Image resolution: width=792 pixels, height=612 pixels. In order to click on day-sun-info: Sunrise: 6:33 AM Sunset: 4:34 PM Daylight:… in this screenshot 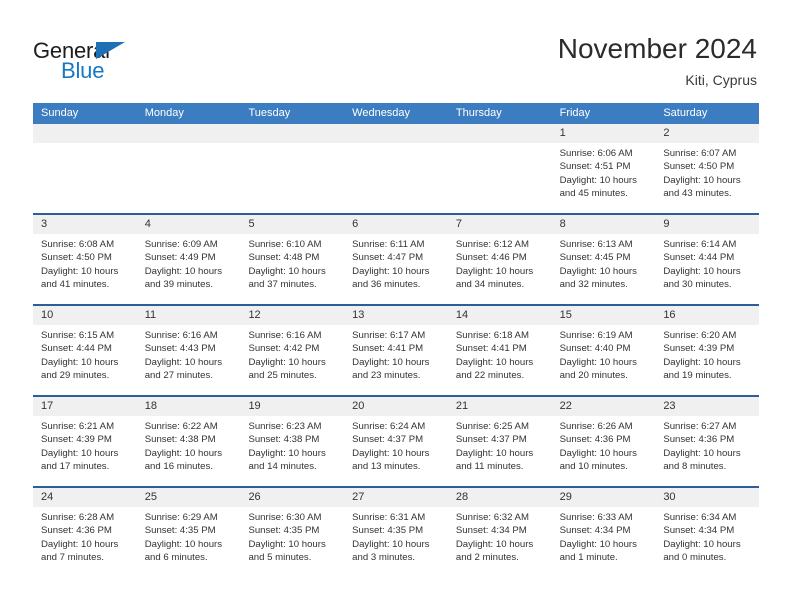, I will do `click(604, 536)`.